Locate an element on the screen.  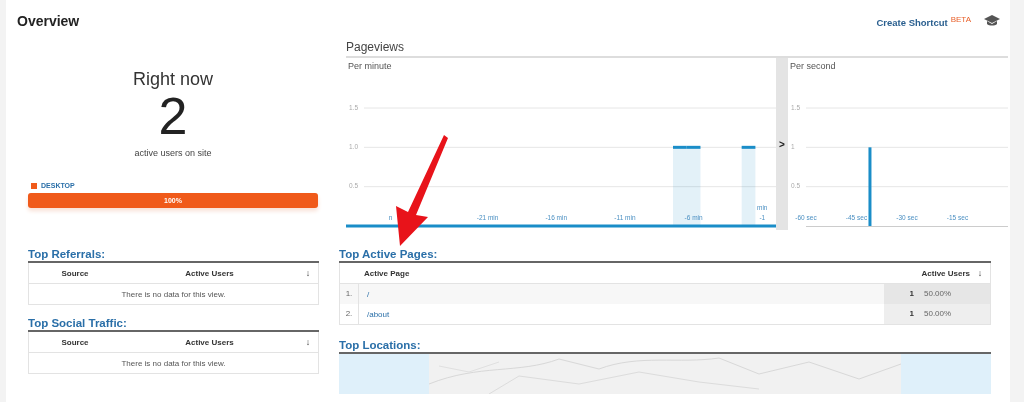
page-link: /about is located at coordinates (621, 314).